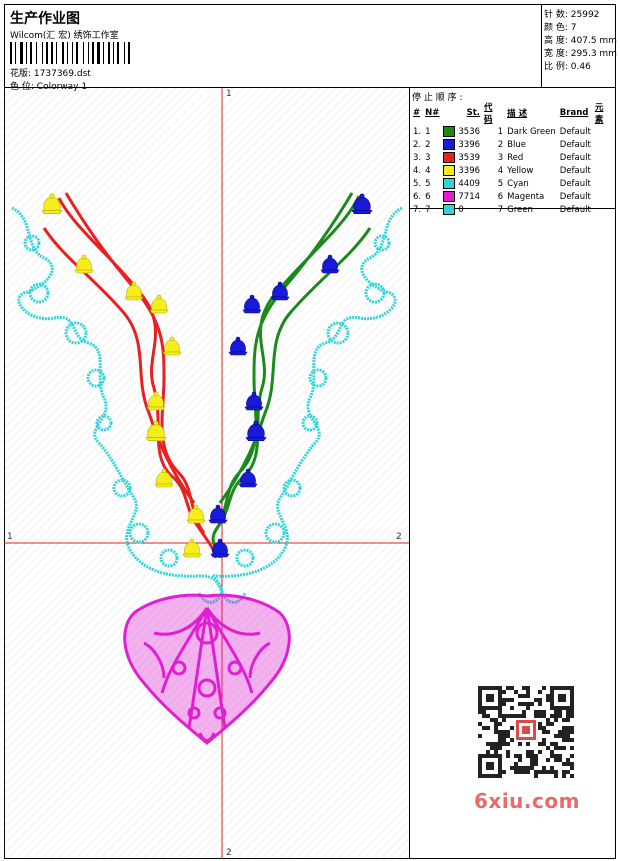  I want to click on row-desc: Magenta, so click(526, 196).